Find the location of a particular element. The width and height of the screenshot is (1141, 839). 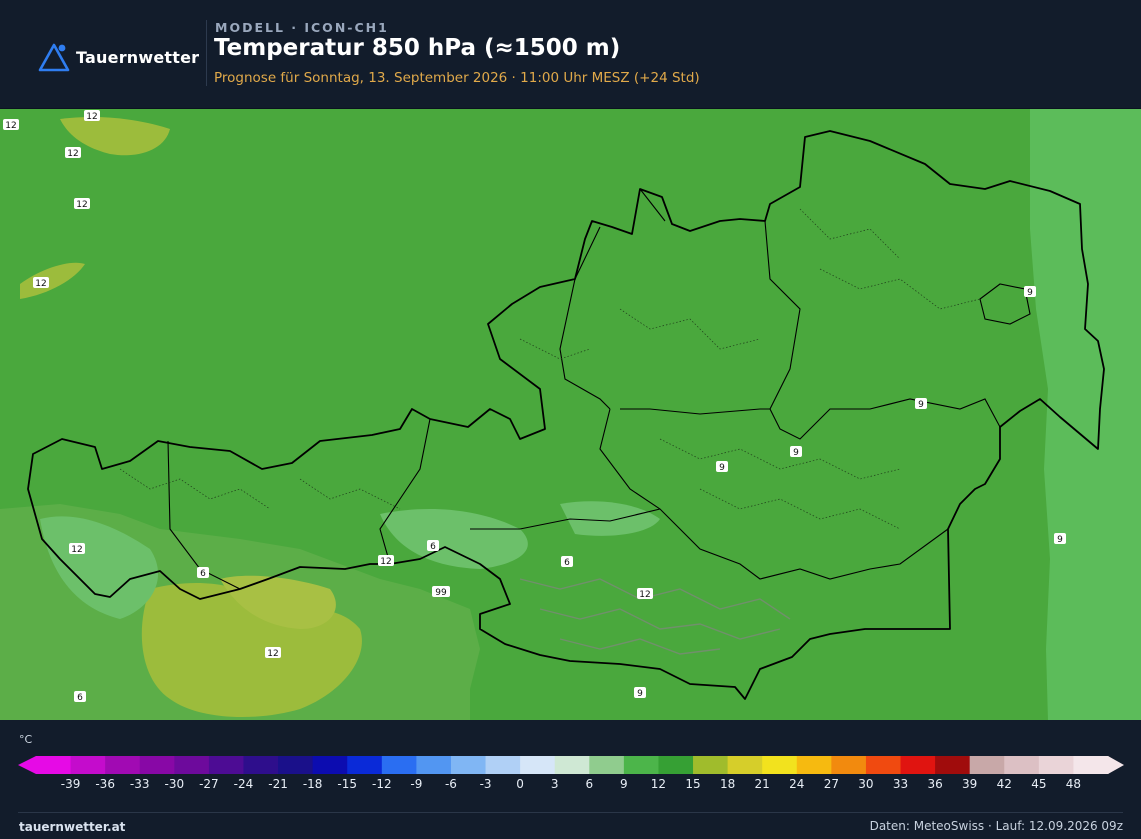

model-label: MODELL · ICON-CH1 is located at coordinates (302, 27).